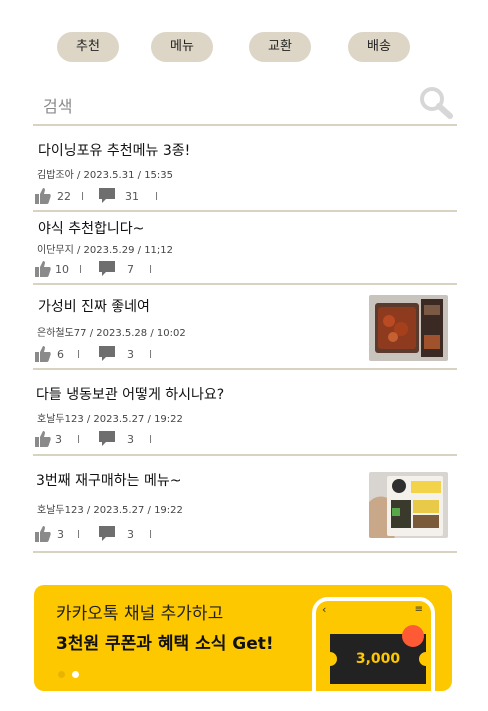 This screenshot has width=488, height=711. Describe the element at coordinates (171, 333) in the screenshot. I see `post-time: 10:02` at that location.